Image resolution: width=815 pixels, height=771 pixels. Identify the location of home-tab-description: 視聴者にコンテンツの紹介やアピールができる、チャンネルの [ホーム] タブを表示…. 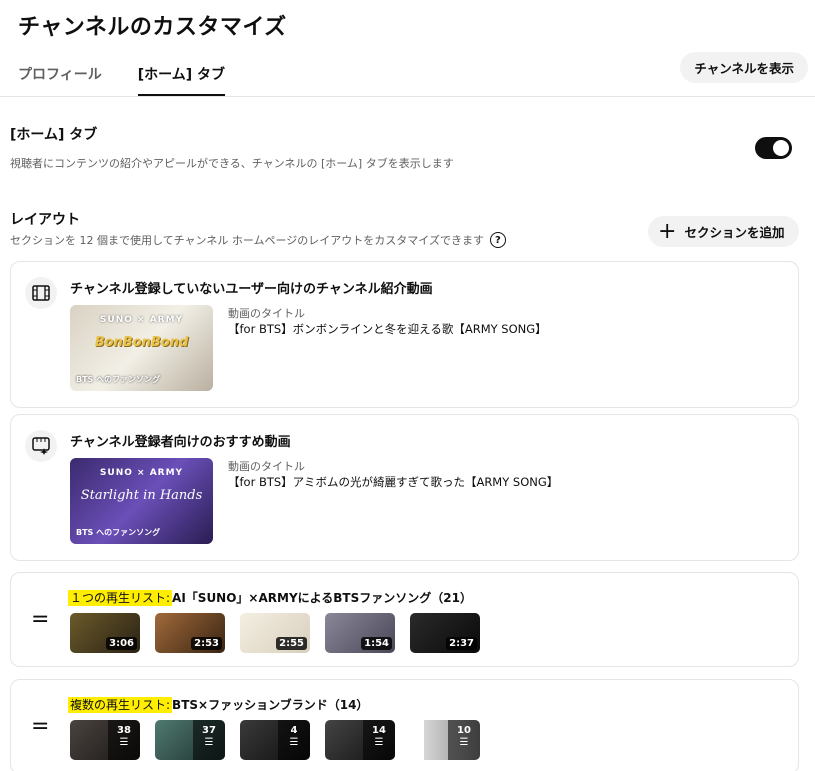
(232, 163).